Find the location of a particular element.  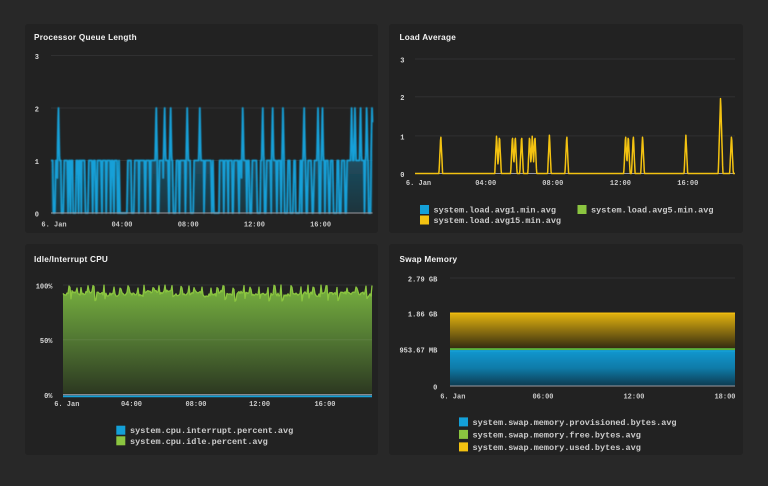

svg-text: Processor Queue Length is located at coordinates (85, 37).